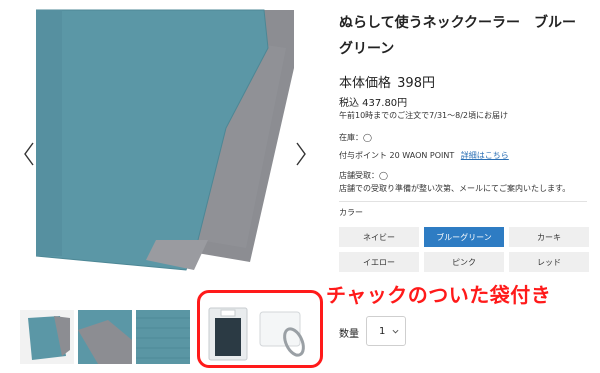 This screenshot has height=373, width=600. I want to click on fabric-texture-thumbnail-image, so click(163, 337).